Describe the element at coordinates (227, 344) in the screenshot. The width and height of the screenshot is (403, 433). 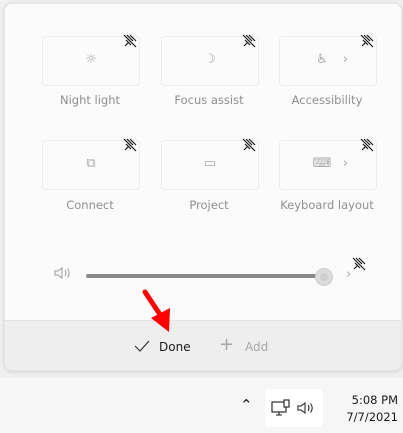
I see `plus-icon: +` at that location.